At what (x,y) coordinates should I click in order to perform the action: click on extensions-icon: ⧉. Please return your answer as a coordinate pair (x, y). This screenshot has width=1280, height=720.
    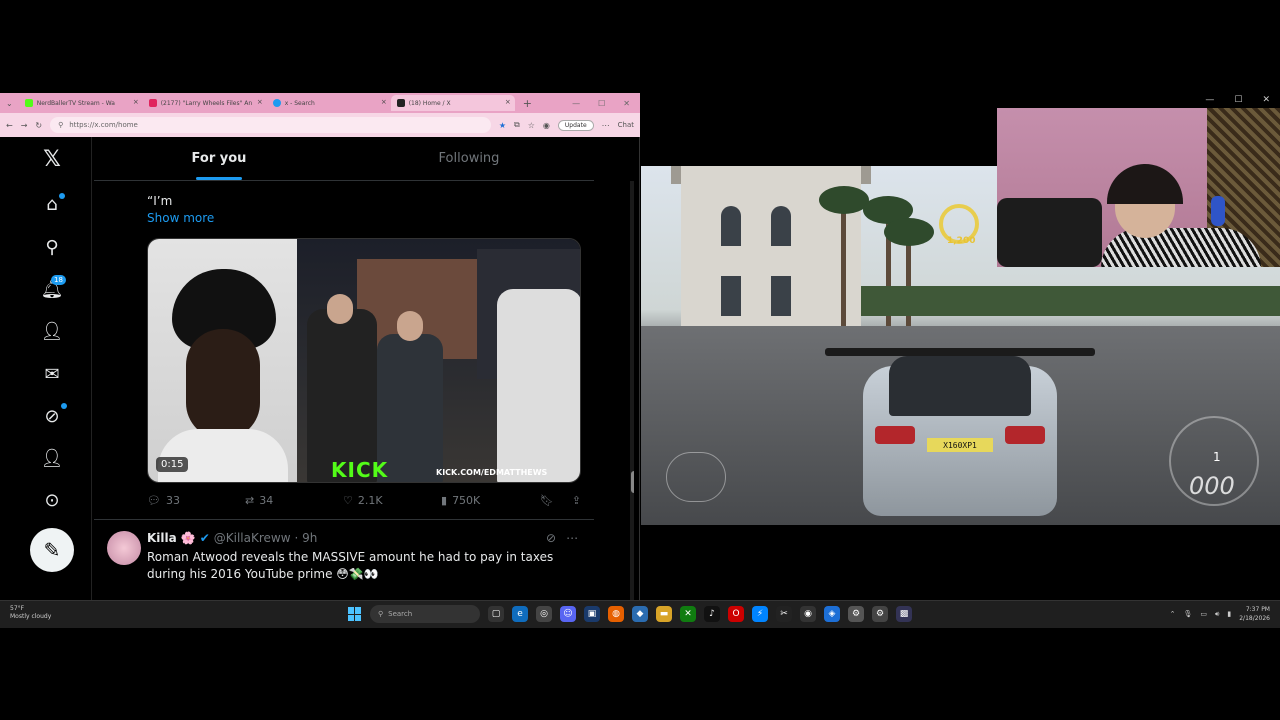
    Looking at the image, I should click on (517, 125).